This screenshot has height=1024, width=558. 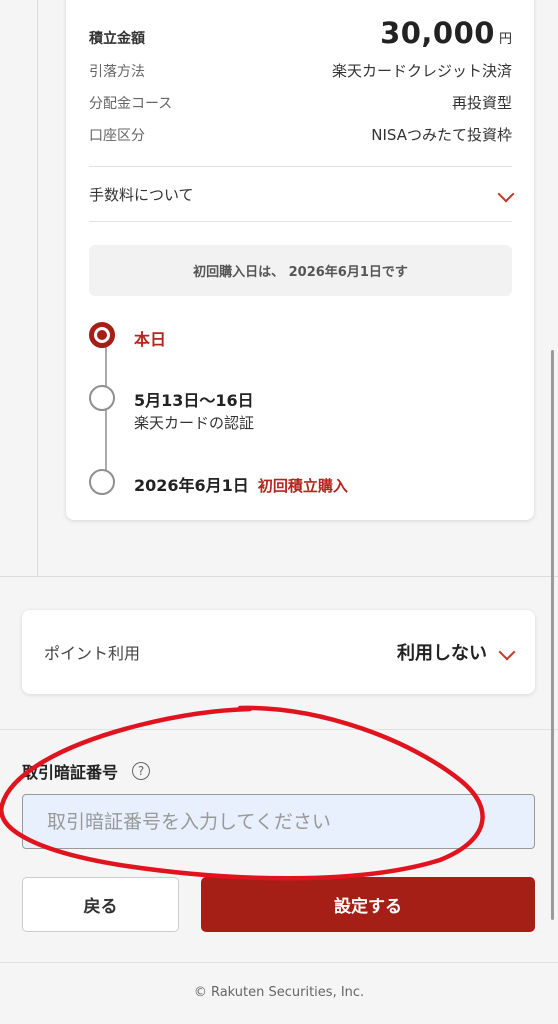 I want to click on point-usage-value-group: 利用しない, so click(x=456, y=652).